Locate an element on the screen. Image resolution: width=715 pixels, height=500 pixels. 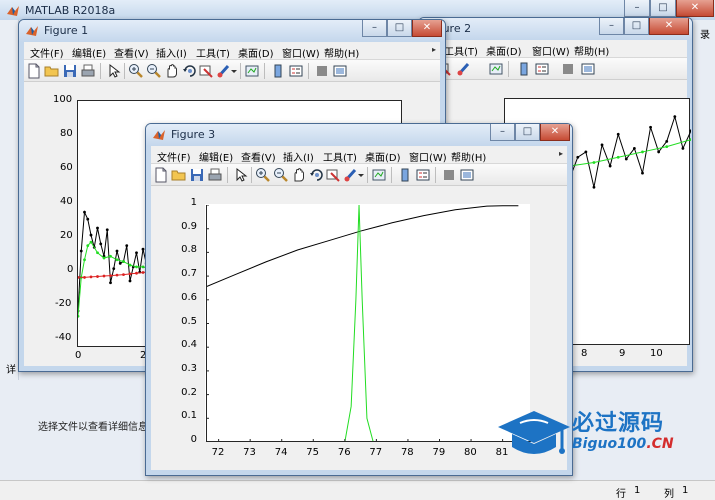
fig3-menu-desktop: 桌面(D) is located at coordinates (383, 156).